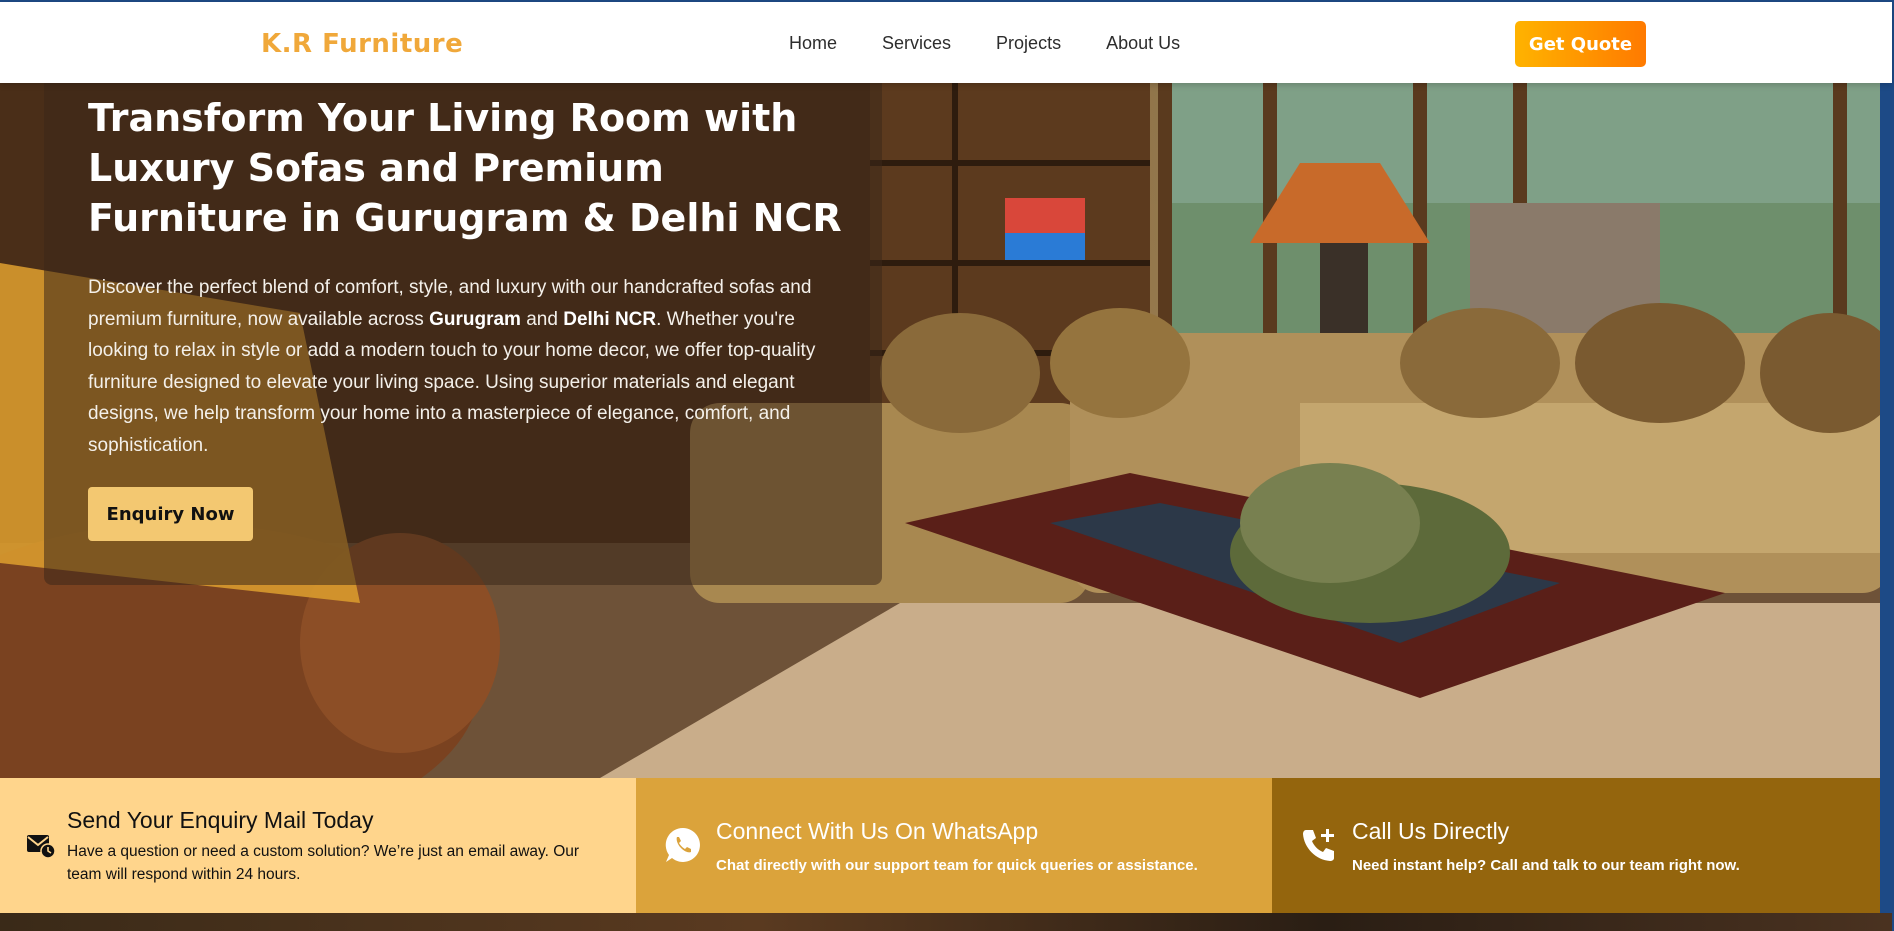  What do you see at coordinates (610, 319) in the screenshot?
I see `hero-bold-delhi-ncr: Delhi NCR` at bounding box center [610, 319].